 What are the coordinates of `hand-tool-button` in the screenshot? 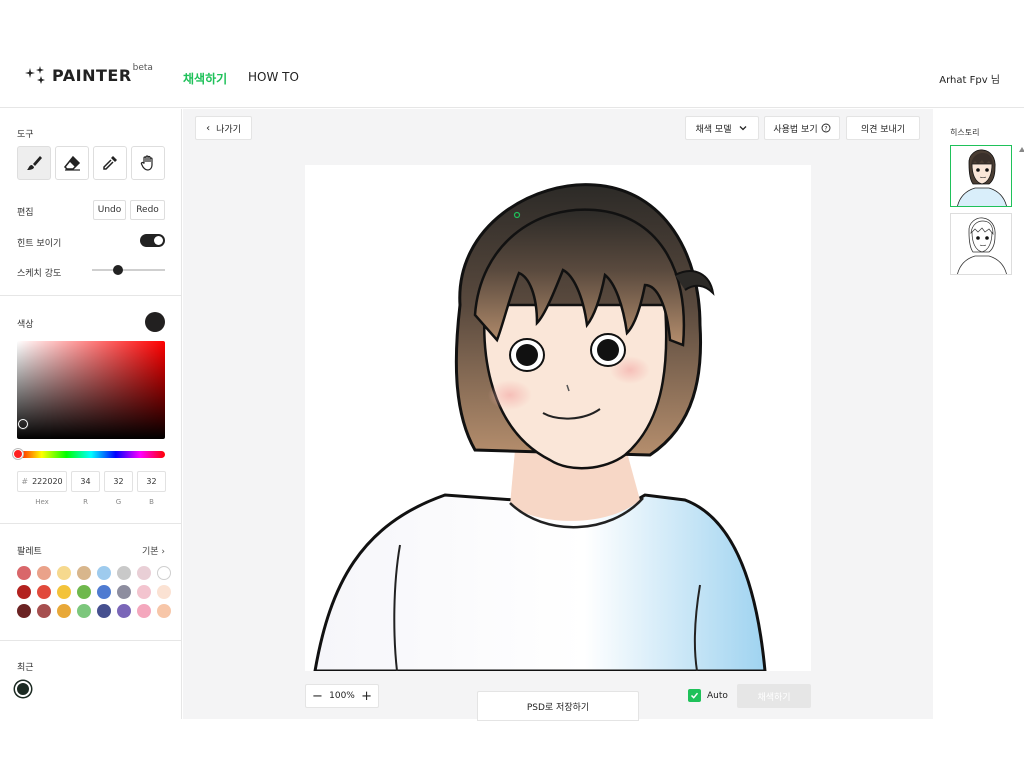 It's located at (148, 163).